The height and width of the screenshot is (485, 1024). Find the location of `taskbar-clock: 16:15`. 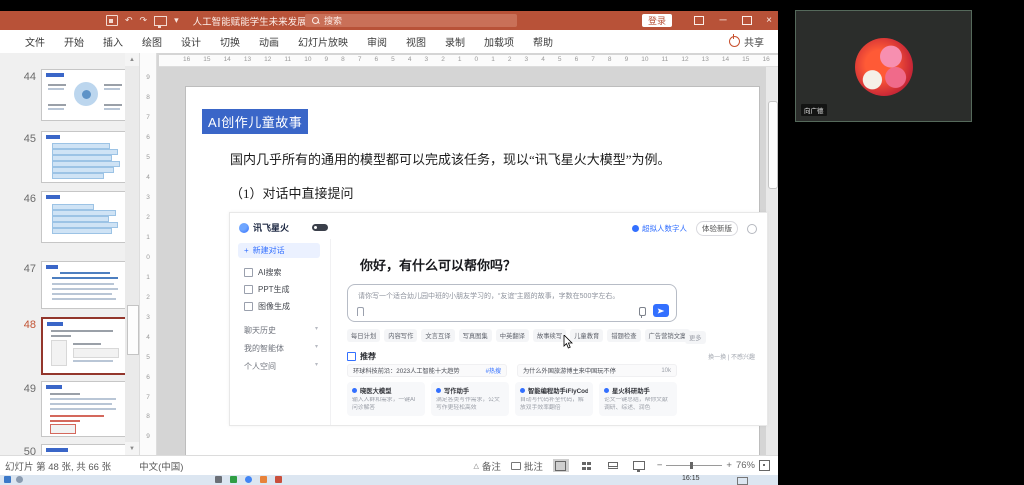

taskbar-clock: 16:15 is located at coordinates (691, 478).